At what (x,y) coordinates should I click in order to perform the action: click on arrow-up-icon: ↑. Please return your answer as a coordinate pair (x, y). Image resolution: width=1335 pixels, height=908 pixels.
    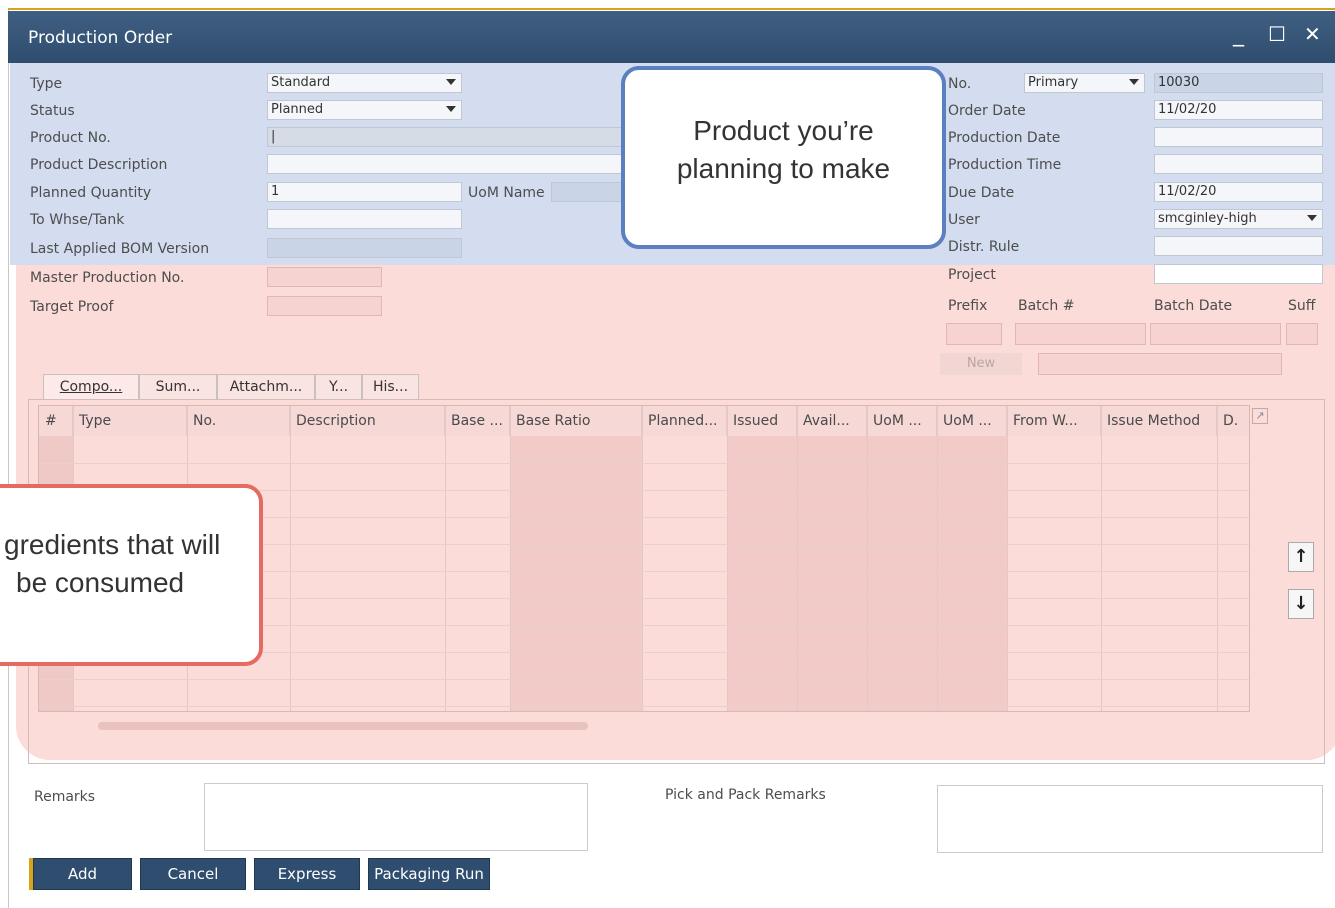
    Looking at the image, I should click on (1301, 556).